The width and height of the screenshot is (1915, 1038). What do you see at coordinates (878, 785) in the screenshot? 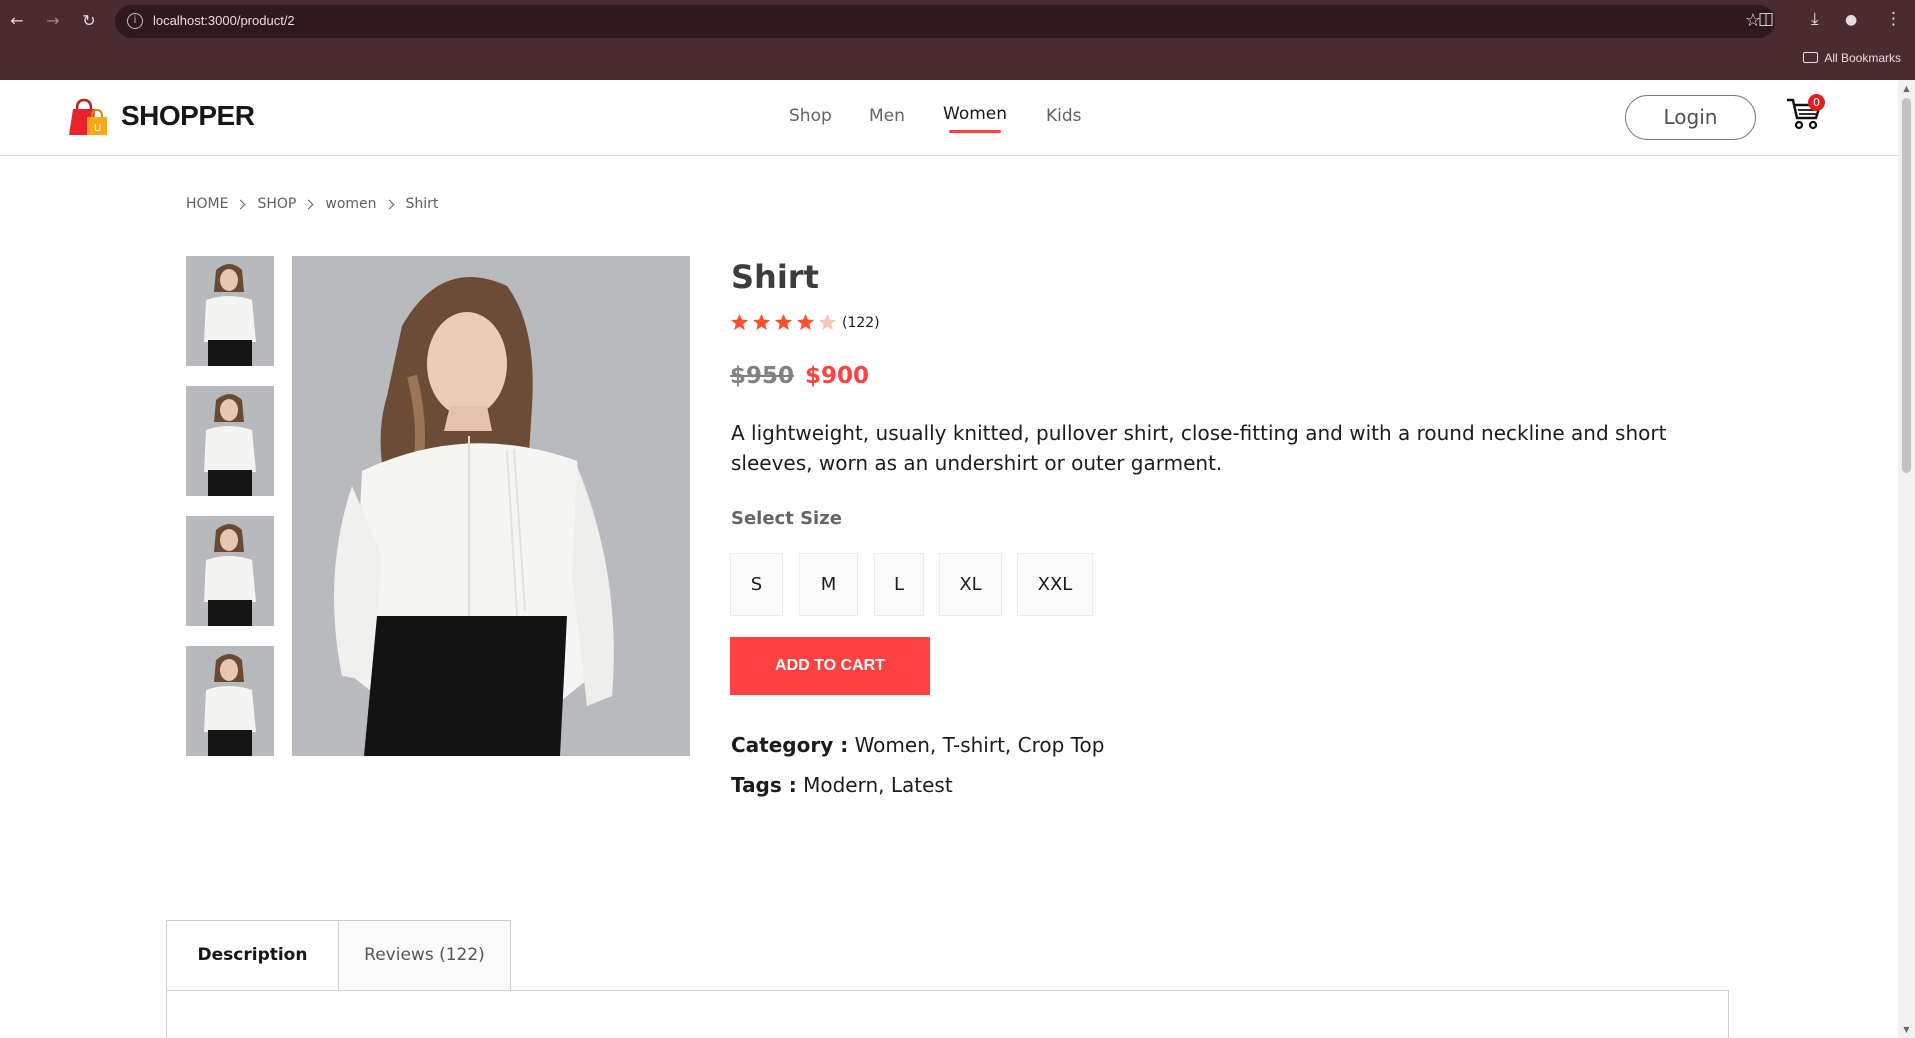
I see `tags-value: Modern, Latest` at bounding box center [878, 785].